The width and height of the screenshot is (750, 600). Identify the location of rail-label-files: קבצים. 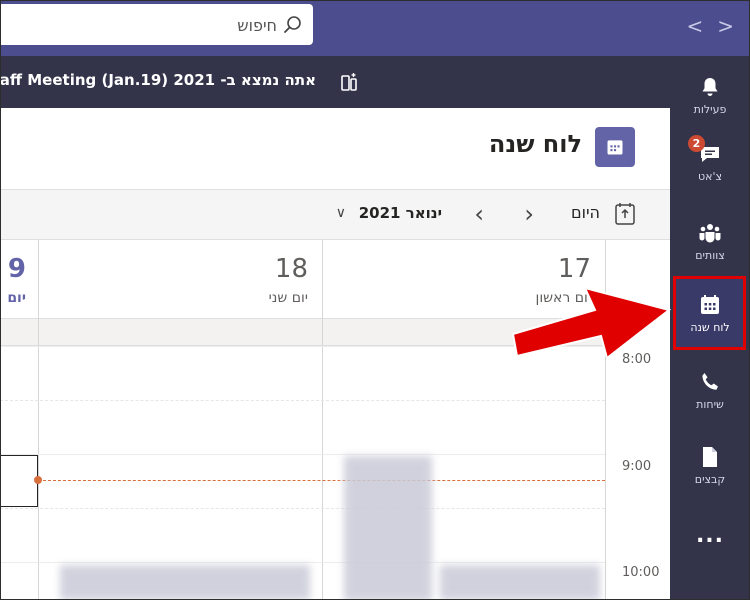
(710, 479).